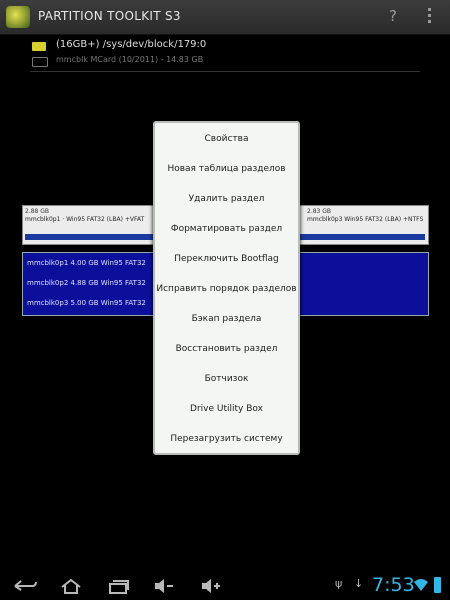 This screenshot has width=450, height=600. I want to click on menu-item-toggle-bootflag: Переключить Bootflag, so click(226, 259).